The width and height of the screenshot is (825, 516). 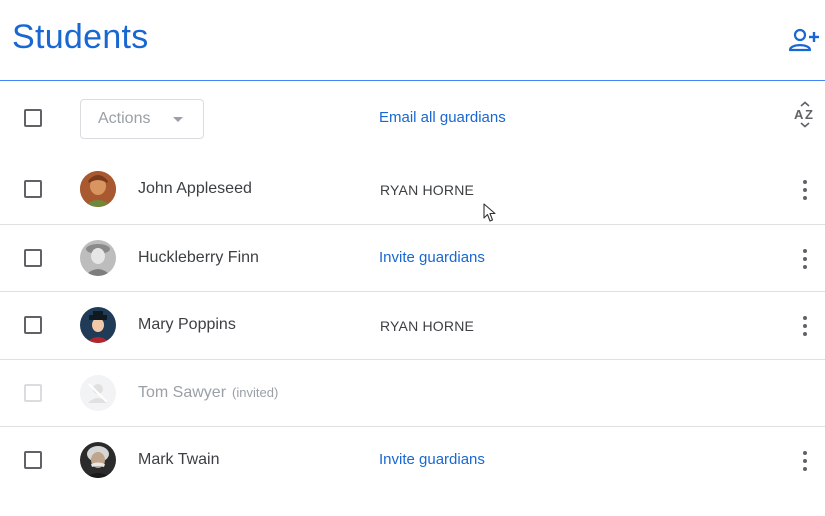 I want to click on student-name: Mary Poppins, so click(x=187, y=325).